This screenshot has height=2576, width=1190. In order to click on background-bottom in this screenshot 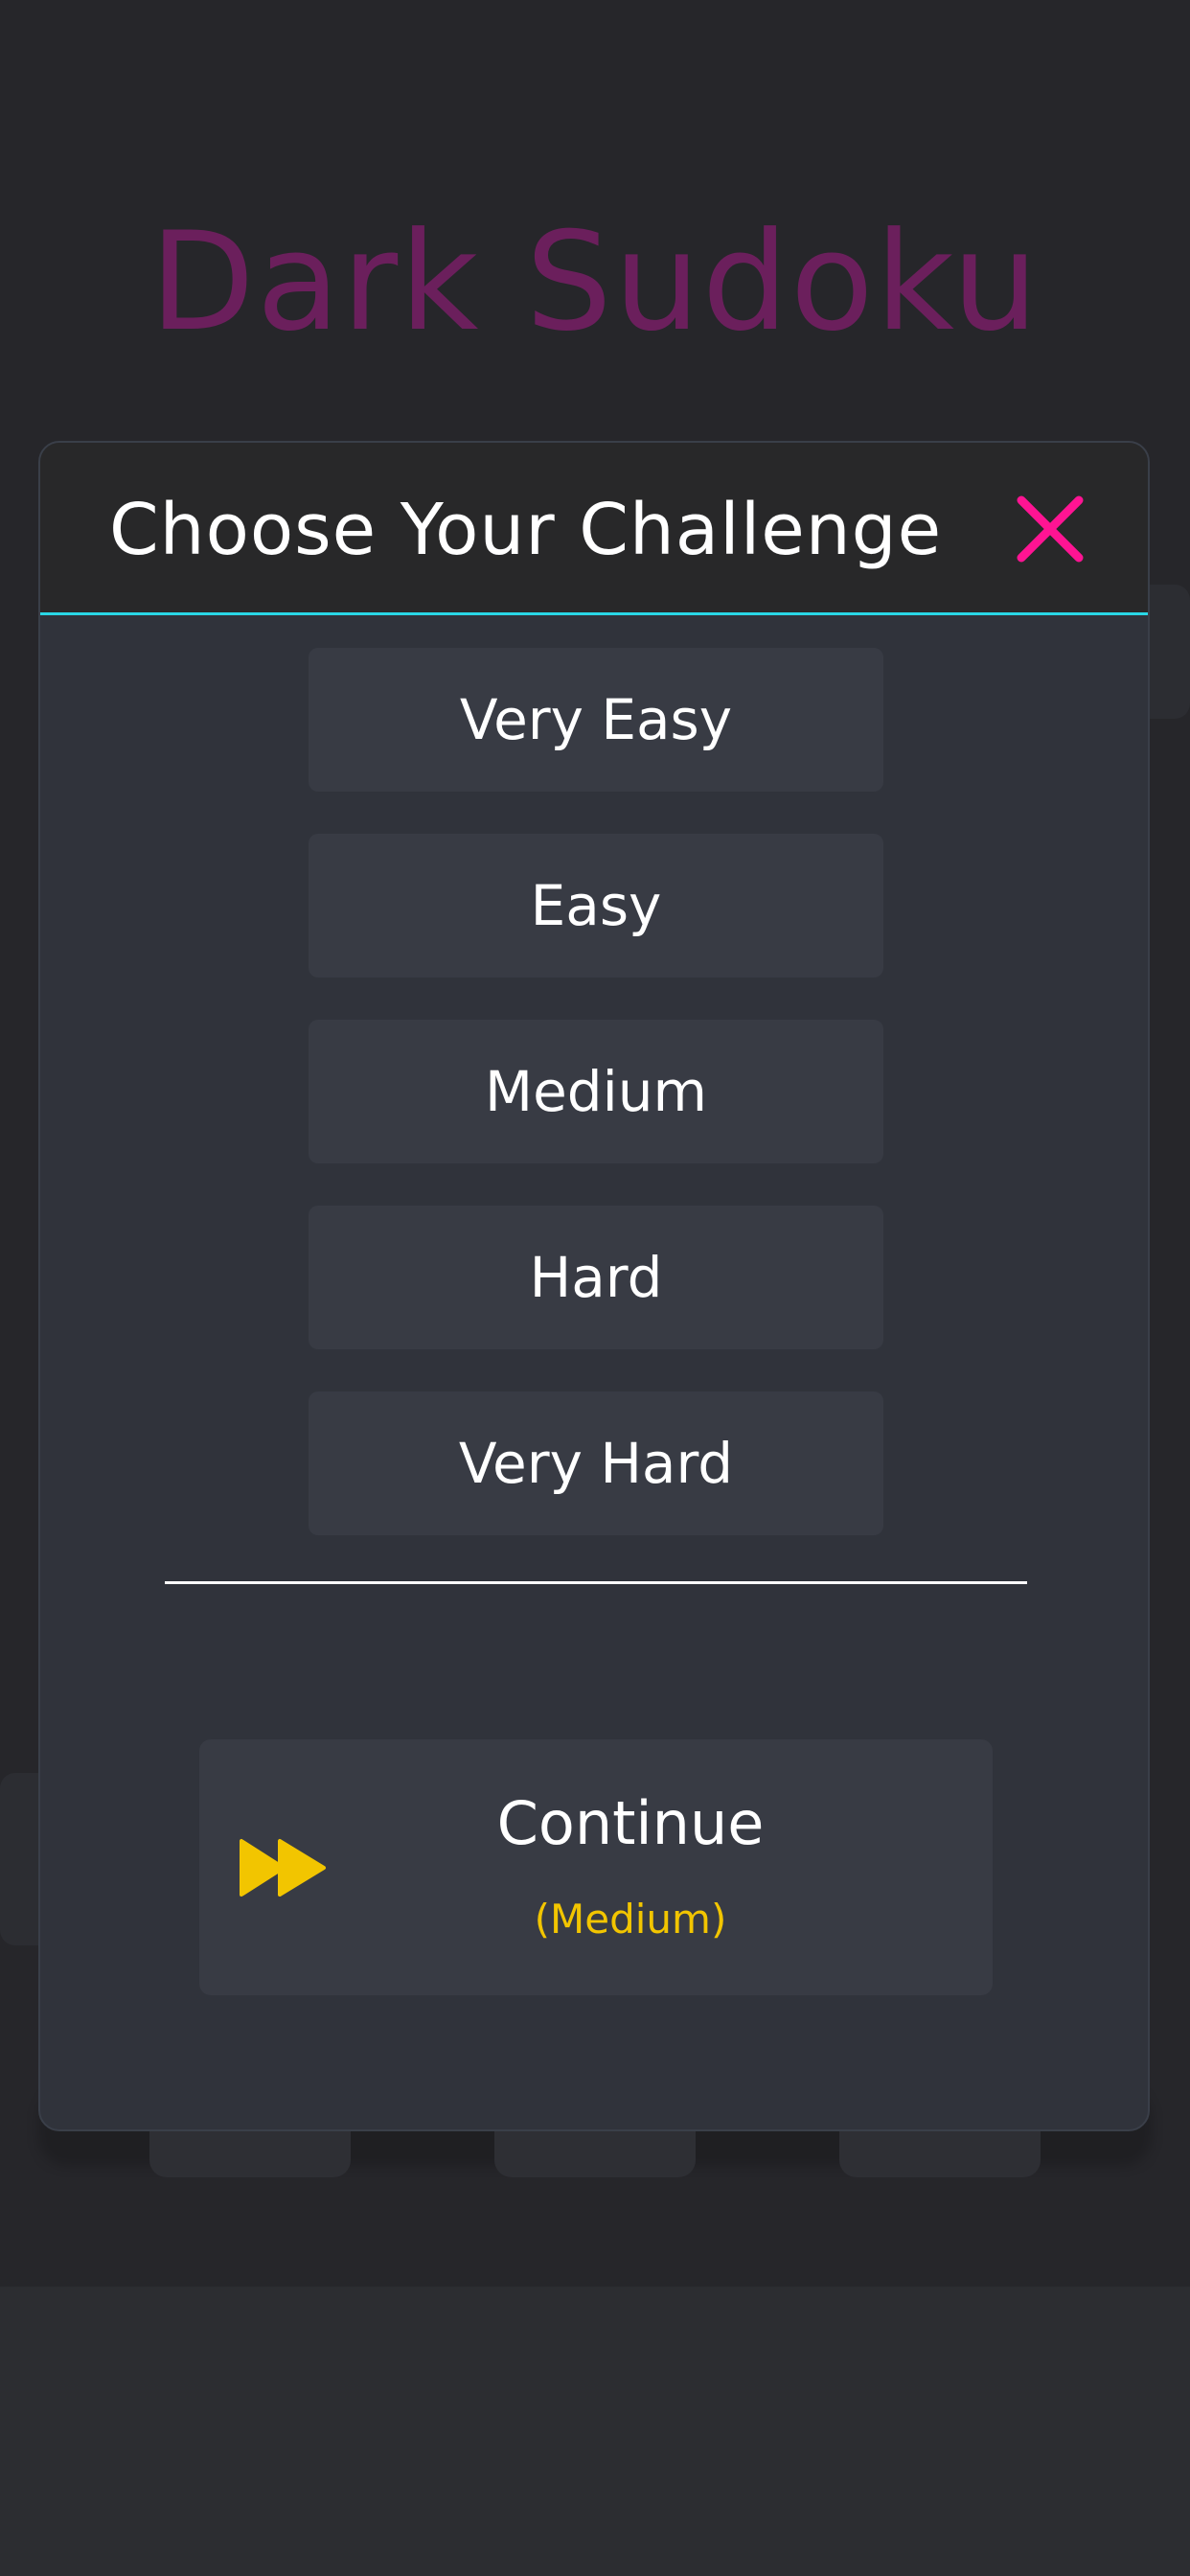, I will do `click(595, 2431)`.